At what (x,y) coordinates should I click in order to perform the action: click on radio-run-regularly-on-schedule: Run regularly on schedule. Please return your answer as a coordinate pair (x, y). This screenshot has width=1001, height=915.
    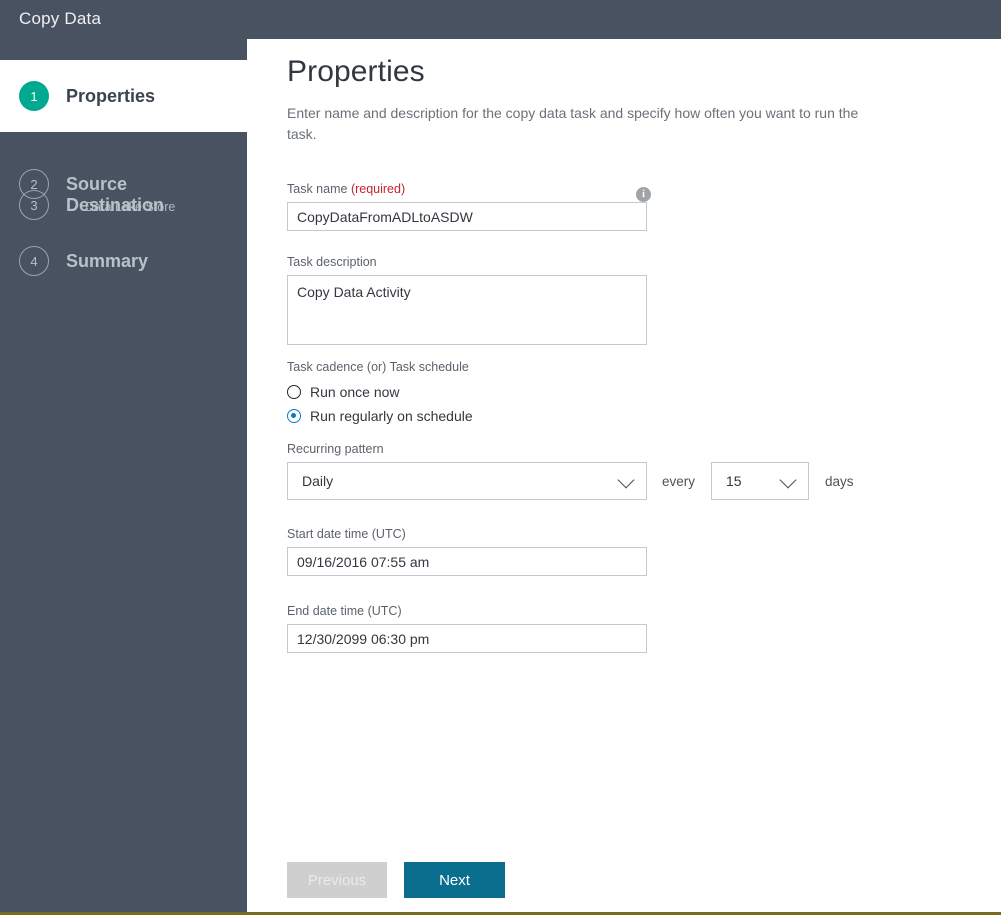
    Looking at the image, I should click on (380, 416).